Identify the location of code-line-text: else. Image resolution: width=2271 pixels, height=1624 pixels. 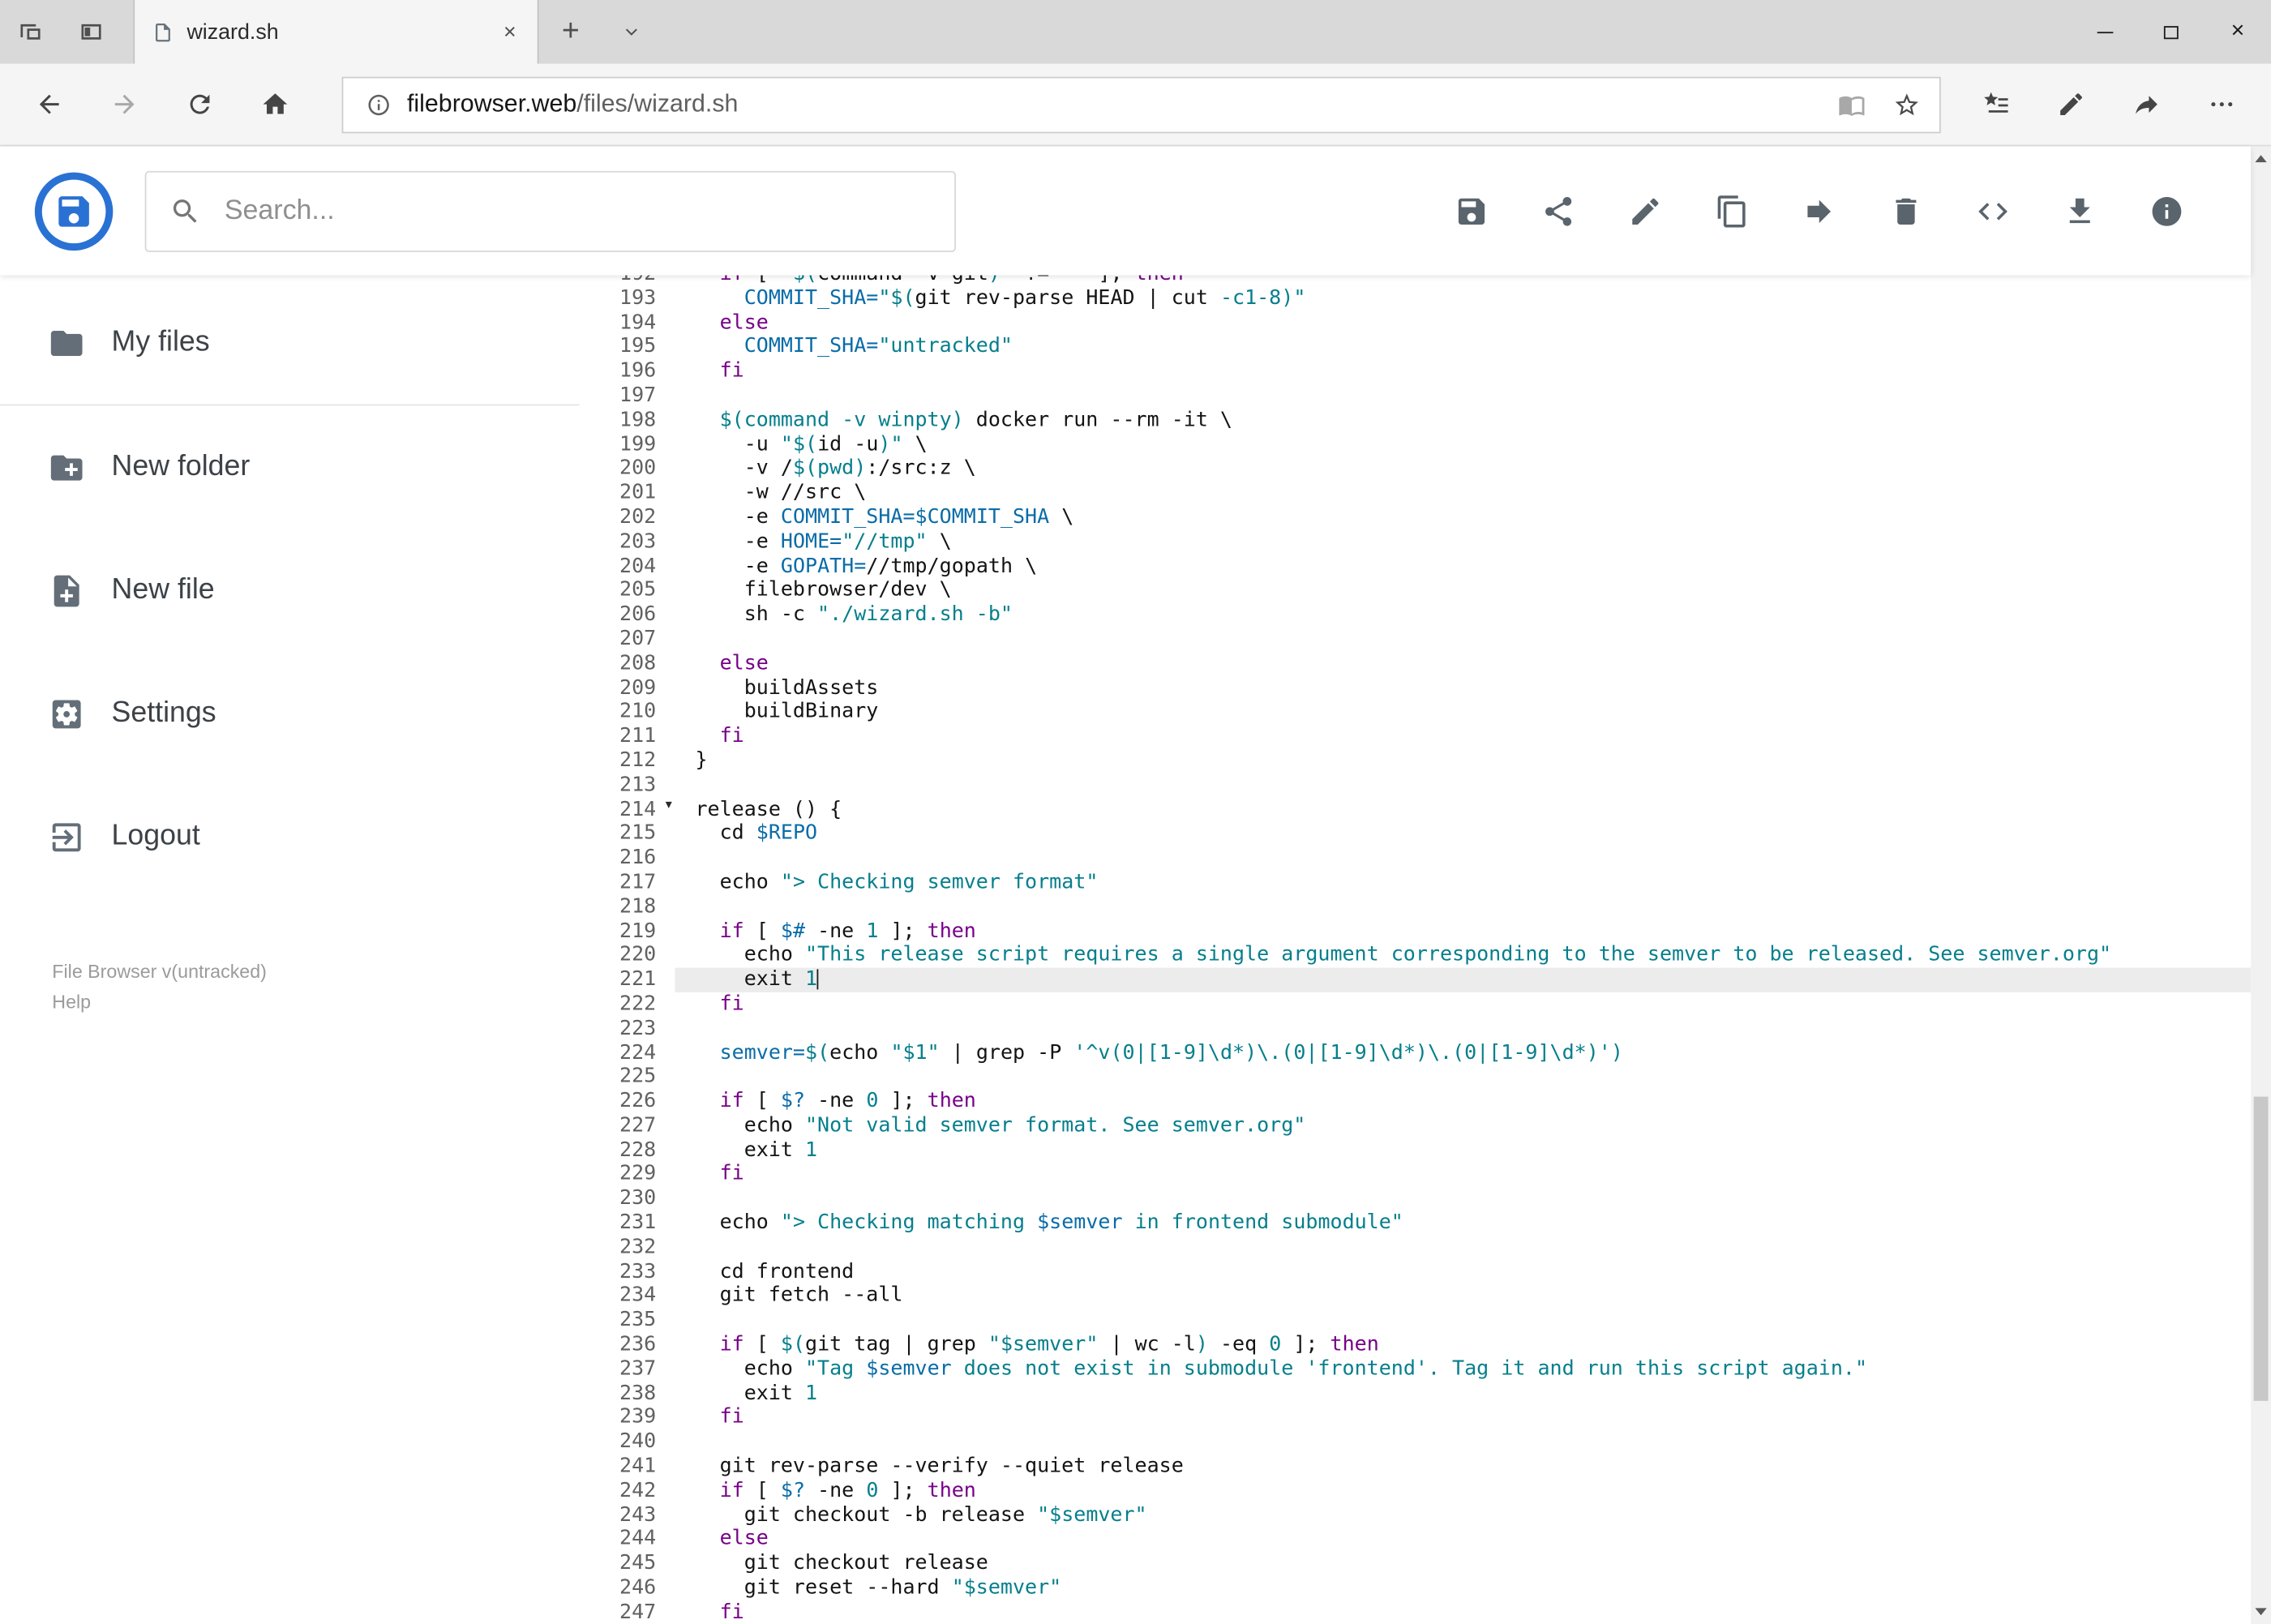
(1463, 323).